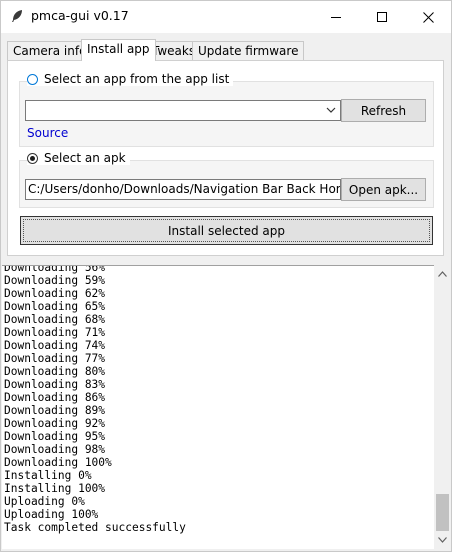 The image size is (452, 552). What do you see at coordinates (55, 358) in the screenshot?
I see `log-line: Downloading 77%` at bounding box center [55, 358].